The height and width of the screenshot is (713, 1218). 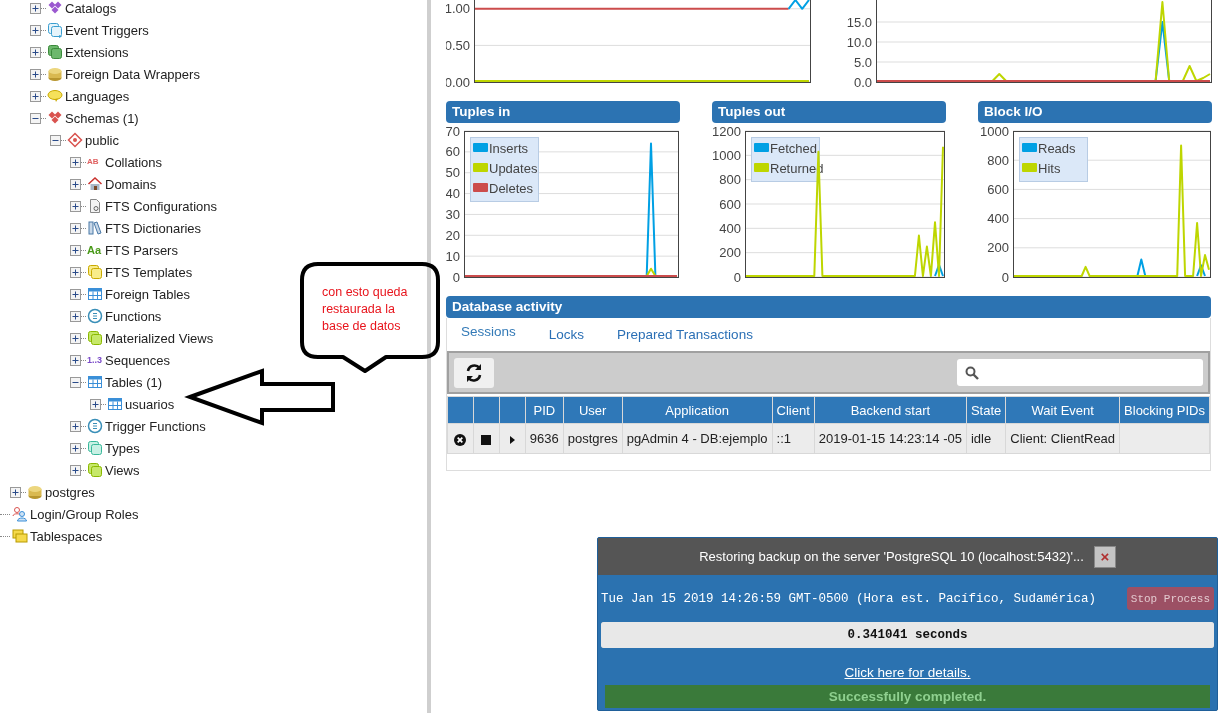 What do you see at coordinates (122, 470) in the screenshot?
I see `tree-item: Views` at bounding box center [122, 470].